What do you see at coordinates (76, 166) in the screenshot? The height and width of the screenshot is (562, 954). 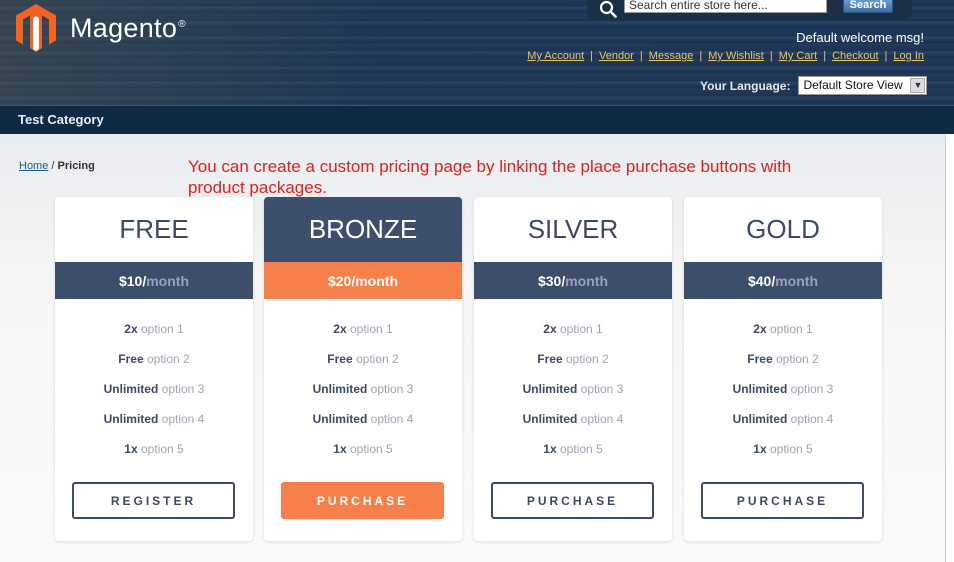 I see `breadcrumb-current: Pricing` at bounding box center [76, 166].